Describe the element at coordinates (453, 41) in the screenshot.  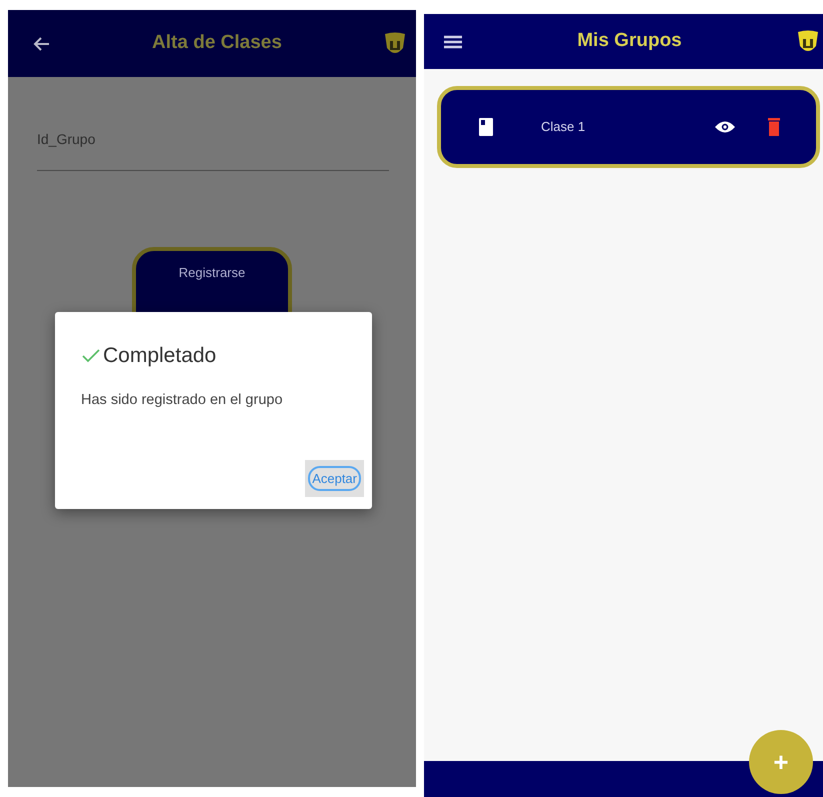
I see `menu-icon` at that location.